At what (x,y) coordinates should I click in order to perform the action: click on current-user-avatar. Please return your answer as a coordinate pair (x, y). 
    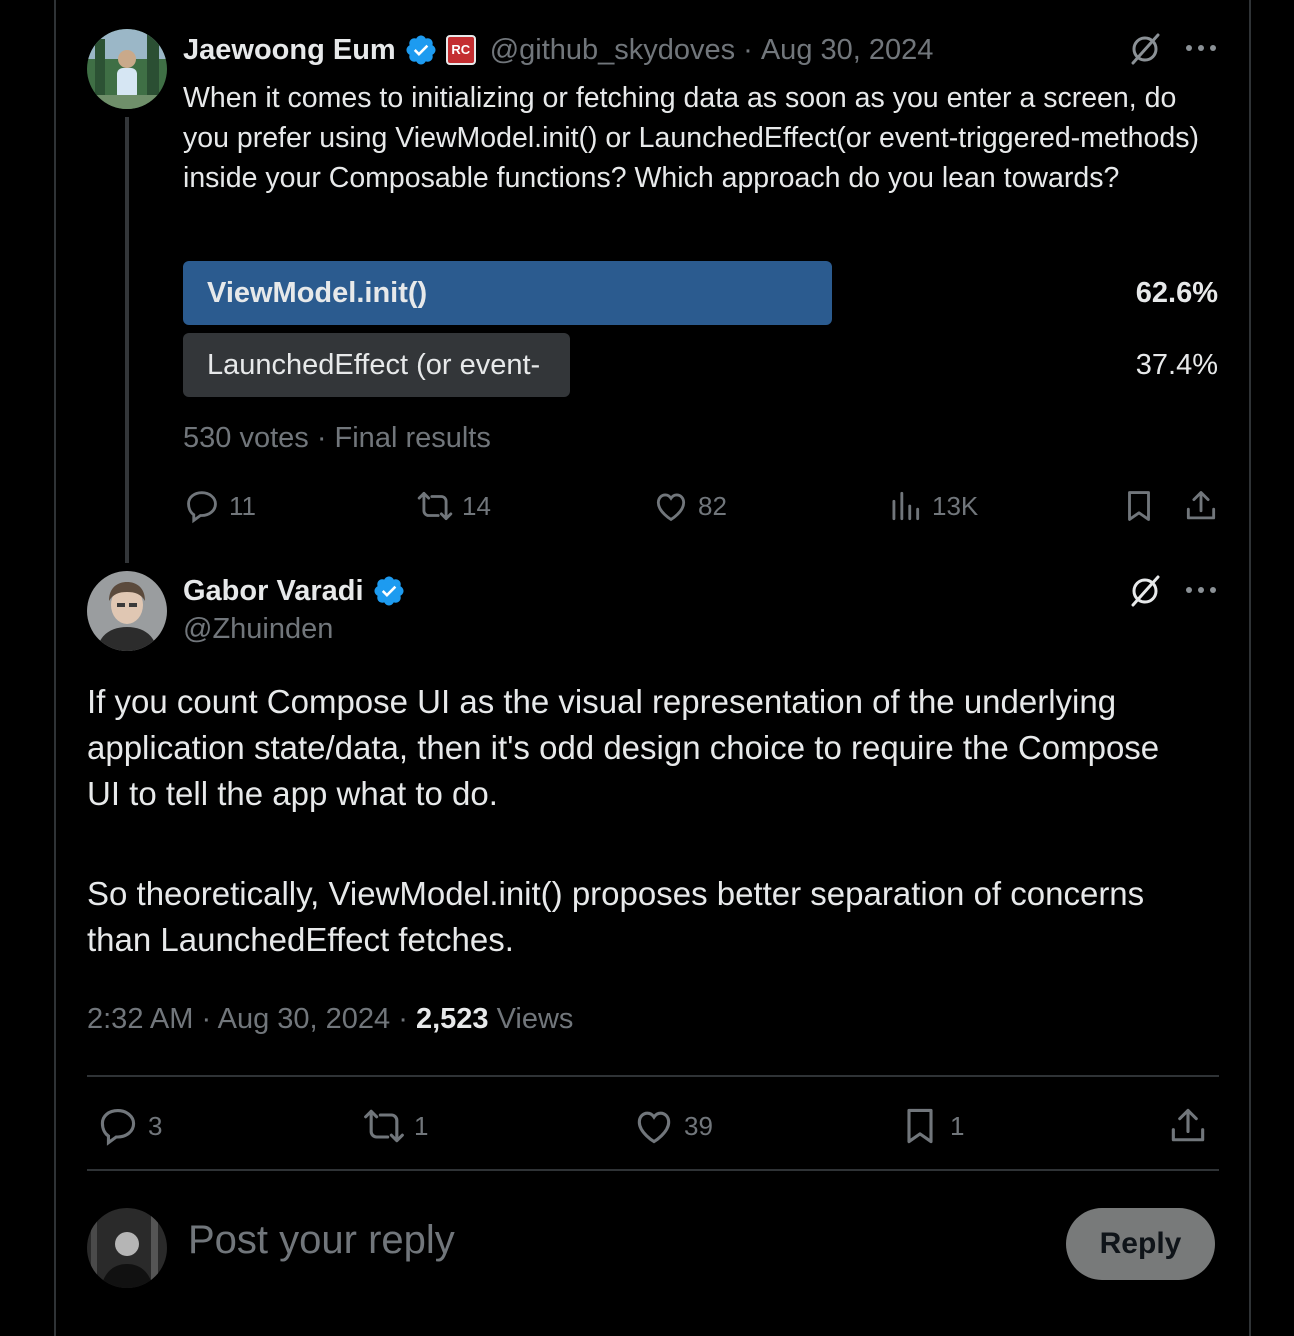
    Looking at the image, I should click on (127, 1248).